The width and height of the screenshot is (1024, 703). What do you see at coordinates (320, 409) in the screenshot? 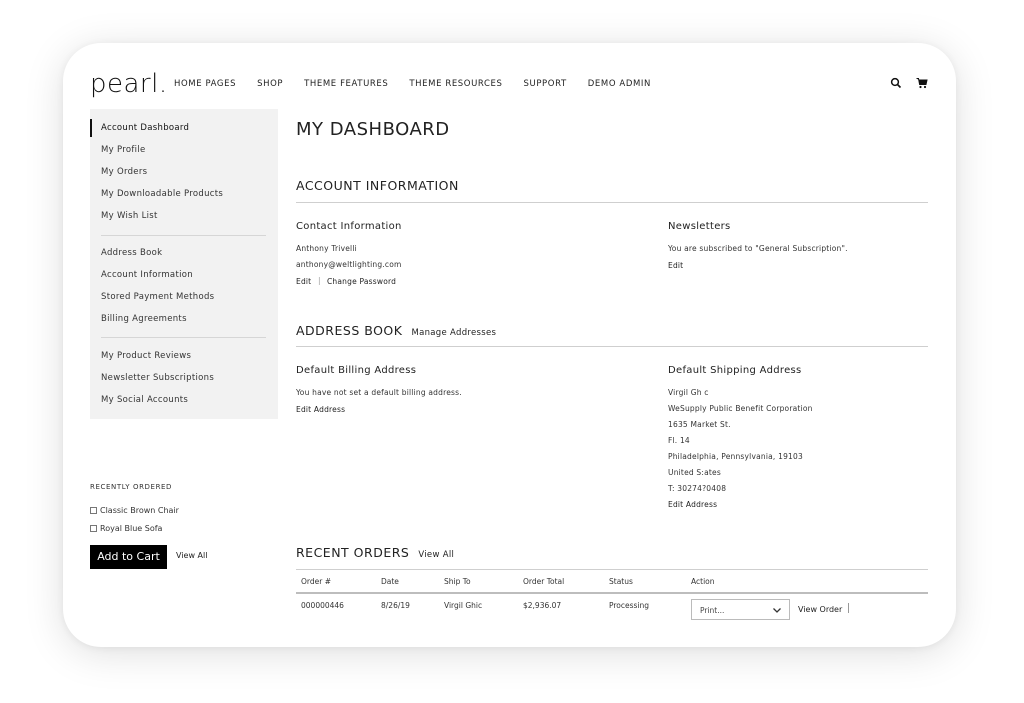
I see `billing-edit-address-link: Edit Address` at bounding box center [320, 409].